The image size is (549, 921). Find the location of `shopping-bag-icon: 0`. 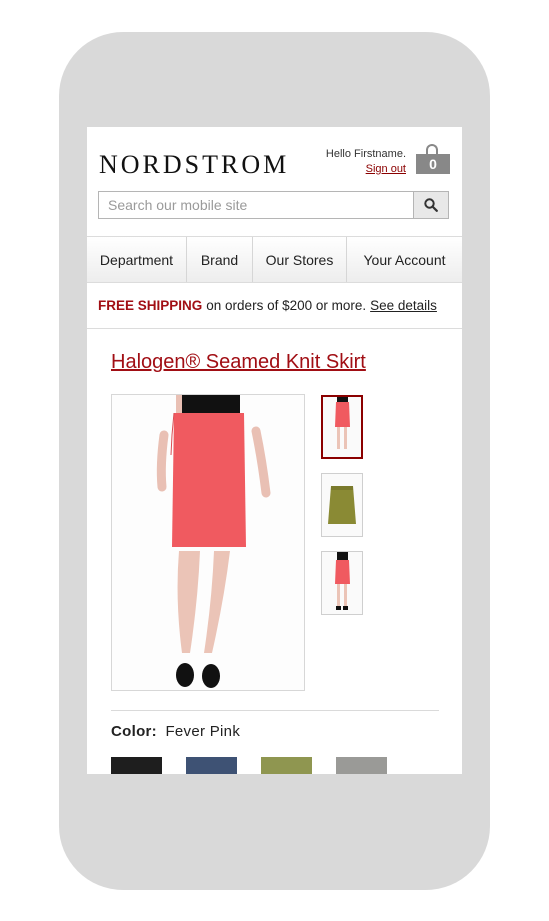

shopping-bag-icon: 0 is located at coordinates (433, 159).